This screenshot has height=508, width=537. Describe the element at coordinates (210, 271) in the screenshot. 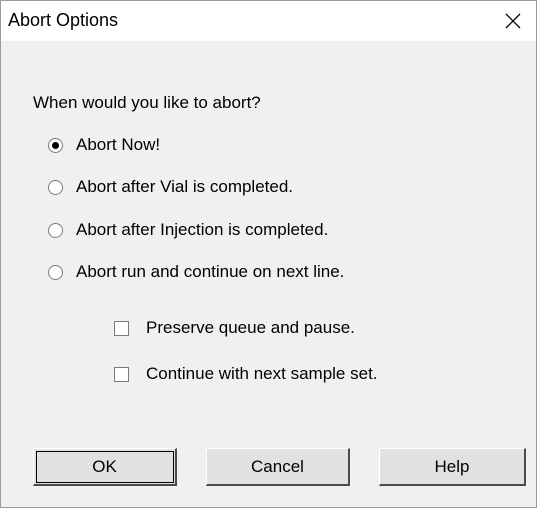

I see `radio-label: Abort run and continue on next line.` at that location.